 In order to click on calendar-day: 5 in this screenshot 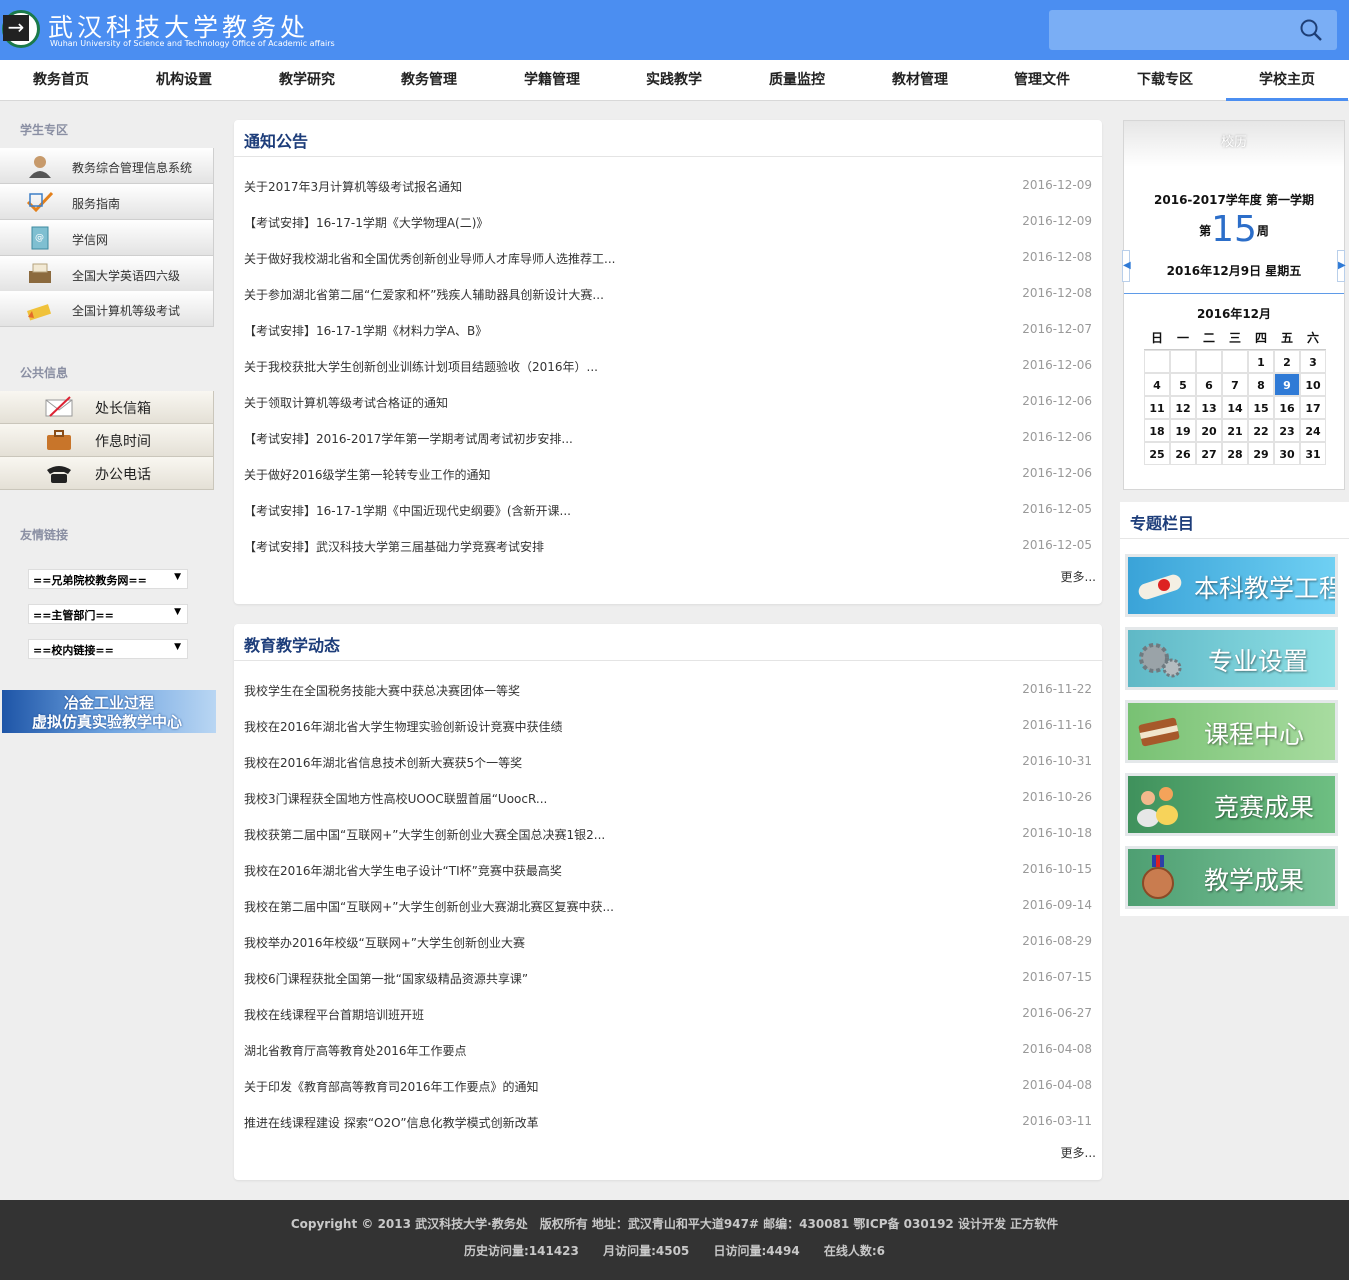, I will do `click(1183, 384)`.